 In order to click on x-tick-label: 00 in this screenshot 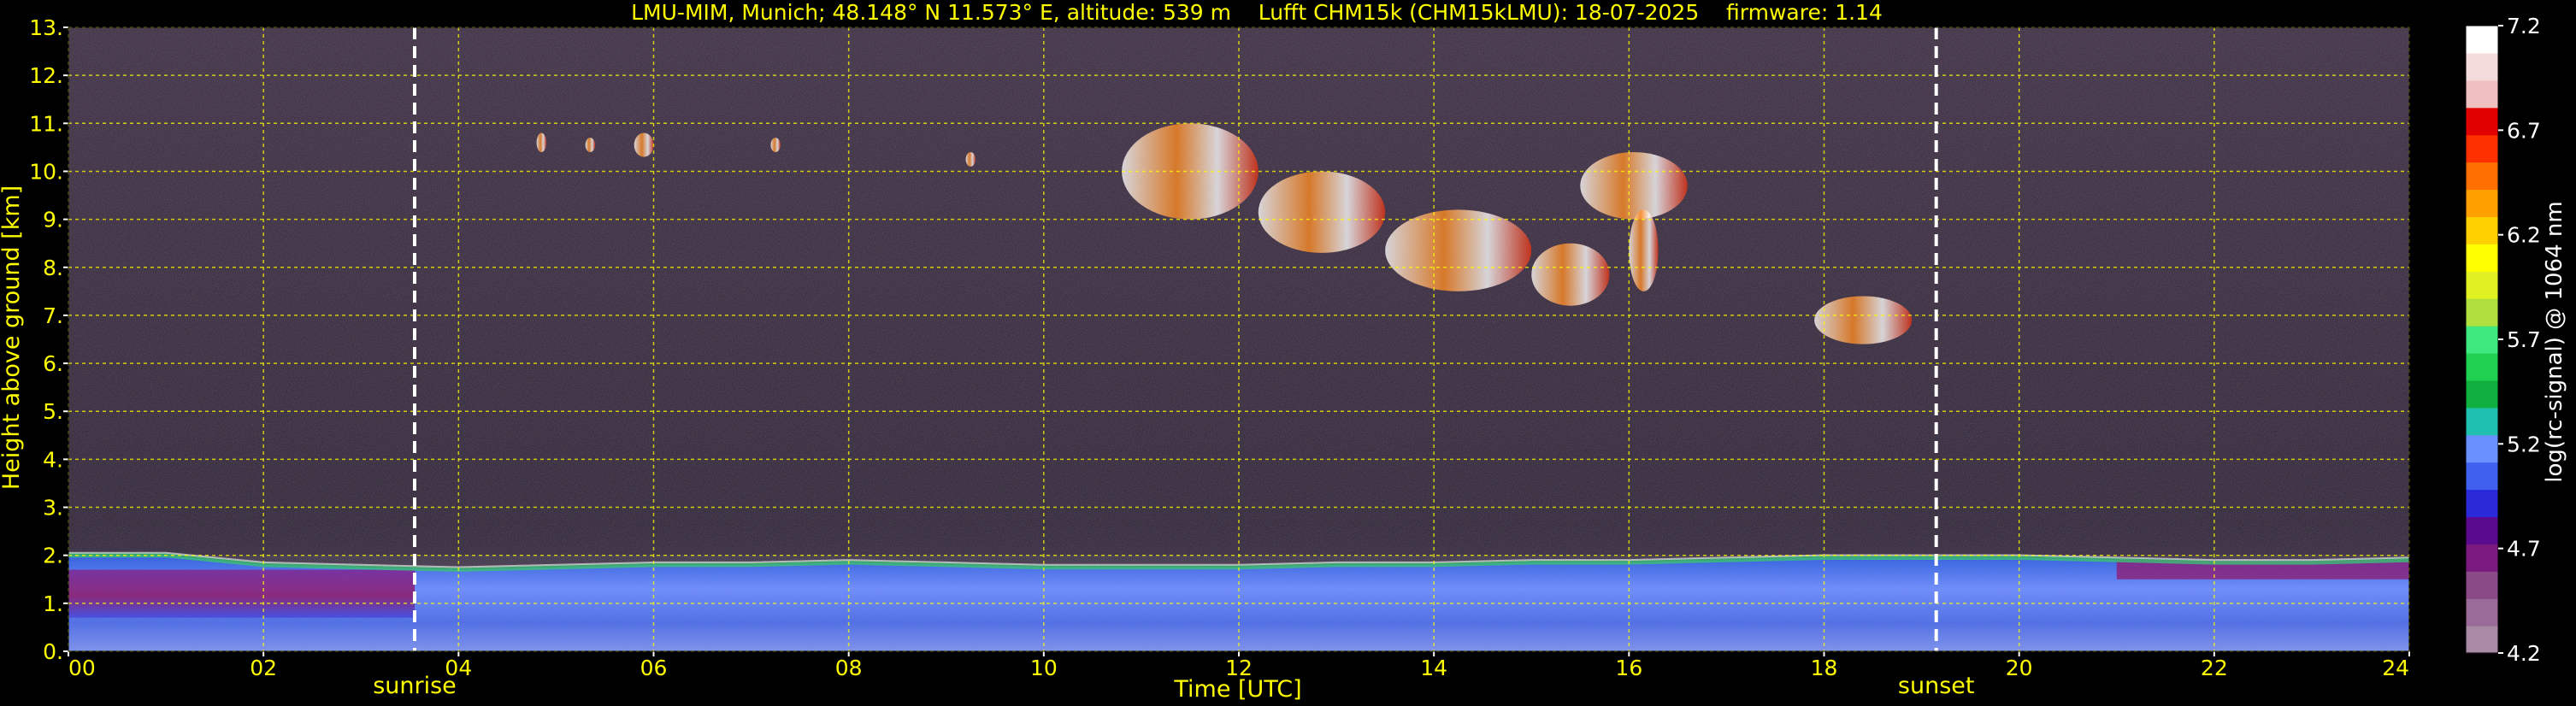, I will do `click(82, 668)`.